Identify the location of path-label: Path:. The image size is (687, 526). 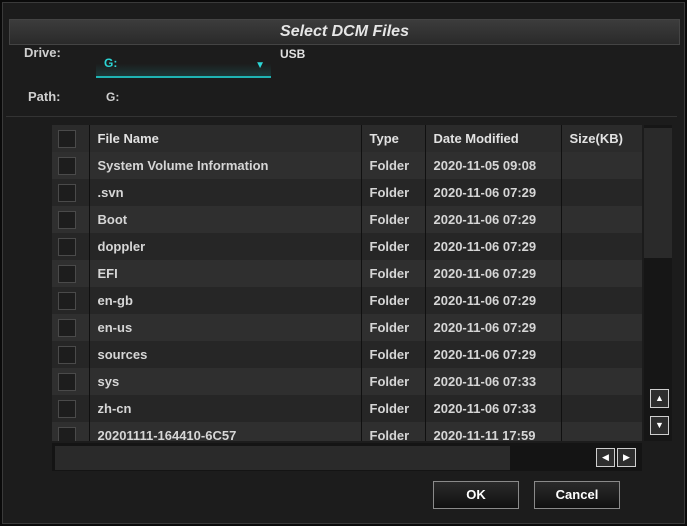
(44, 96).